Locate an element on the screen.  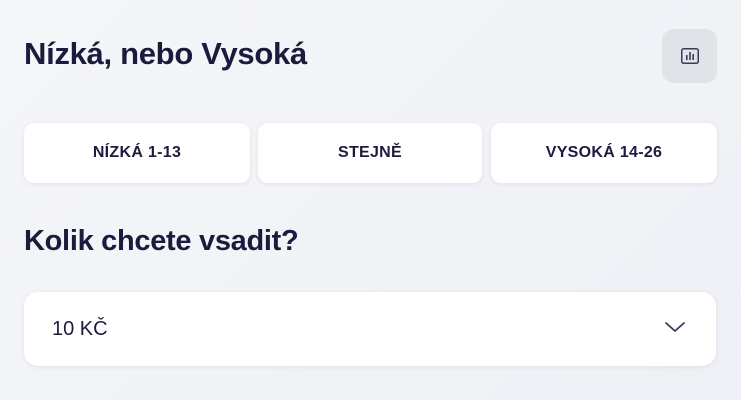
option-equal-button: STEJNĚ is located at coordinates (370, 153).